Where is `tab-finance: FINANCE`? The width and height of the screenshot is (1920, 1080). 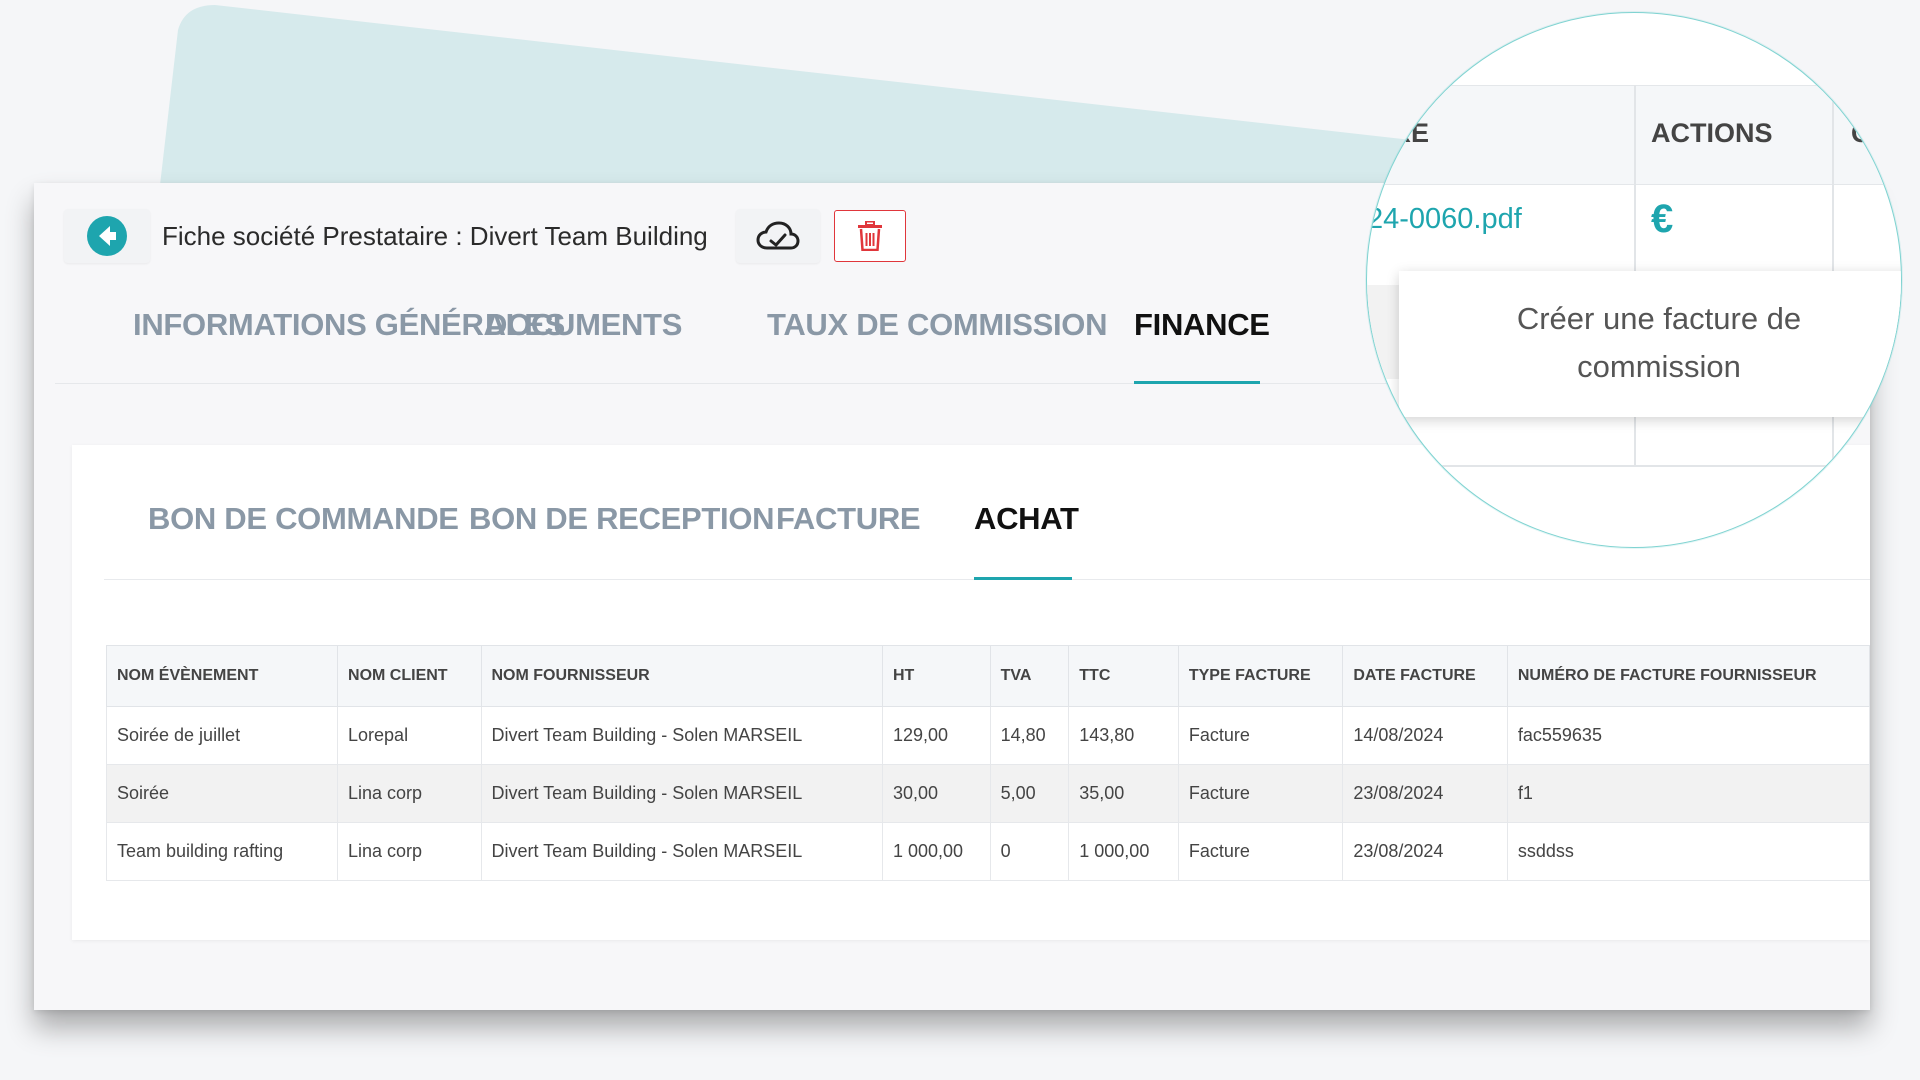
tab-finance: FINANCE is located at coordinates (1202, 325).